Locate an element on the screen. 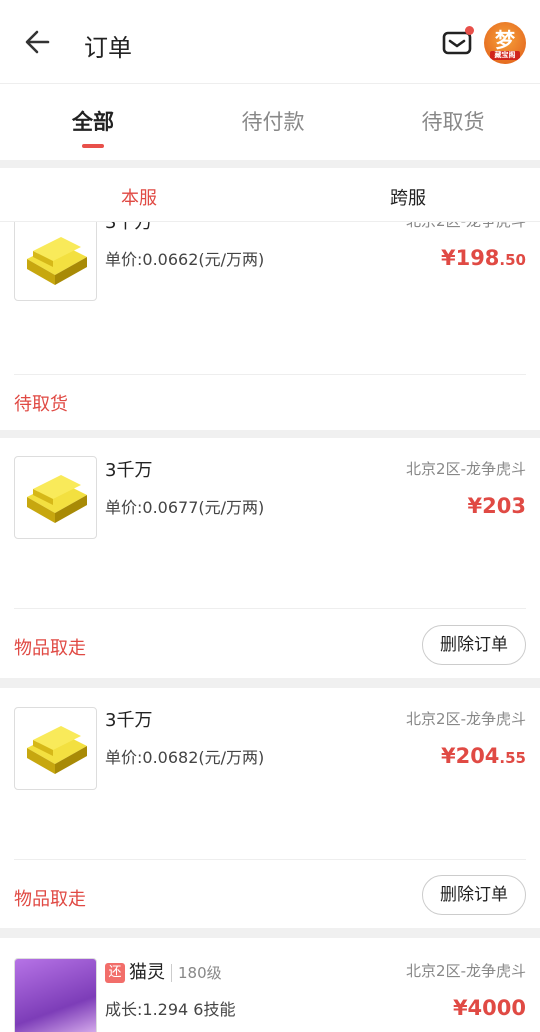  pet-level: 180级 is located at coordinates (196, 973).